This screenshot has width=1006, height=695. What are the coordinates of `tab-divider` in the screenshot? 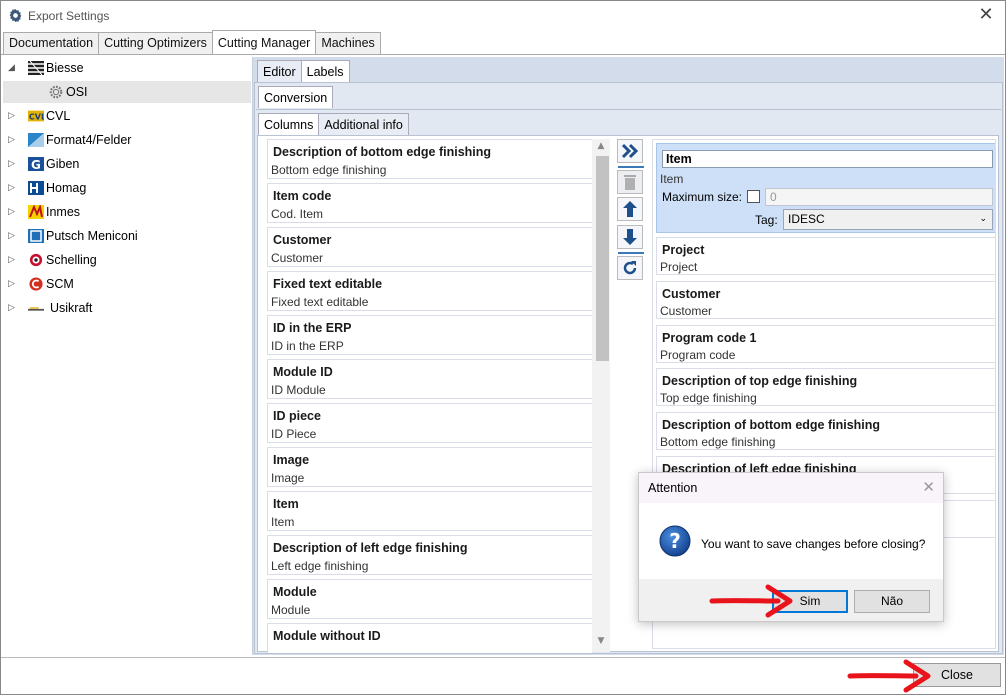 It's located at (503, 54).